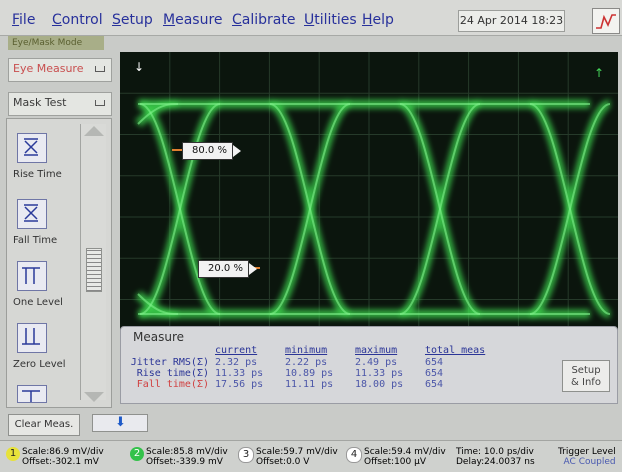 This screenshot has width=622, height=472. What do you see at coordinates (330, 20) in the screenshot?
I see `menu-utilities: Utilities` at bounding box center [330, 20].